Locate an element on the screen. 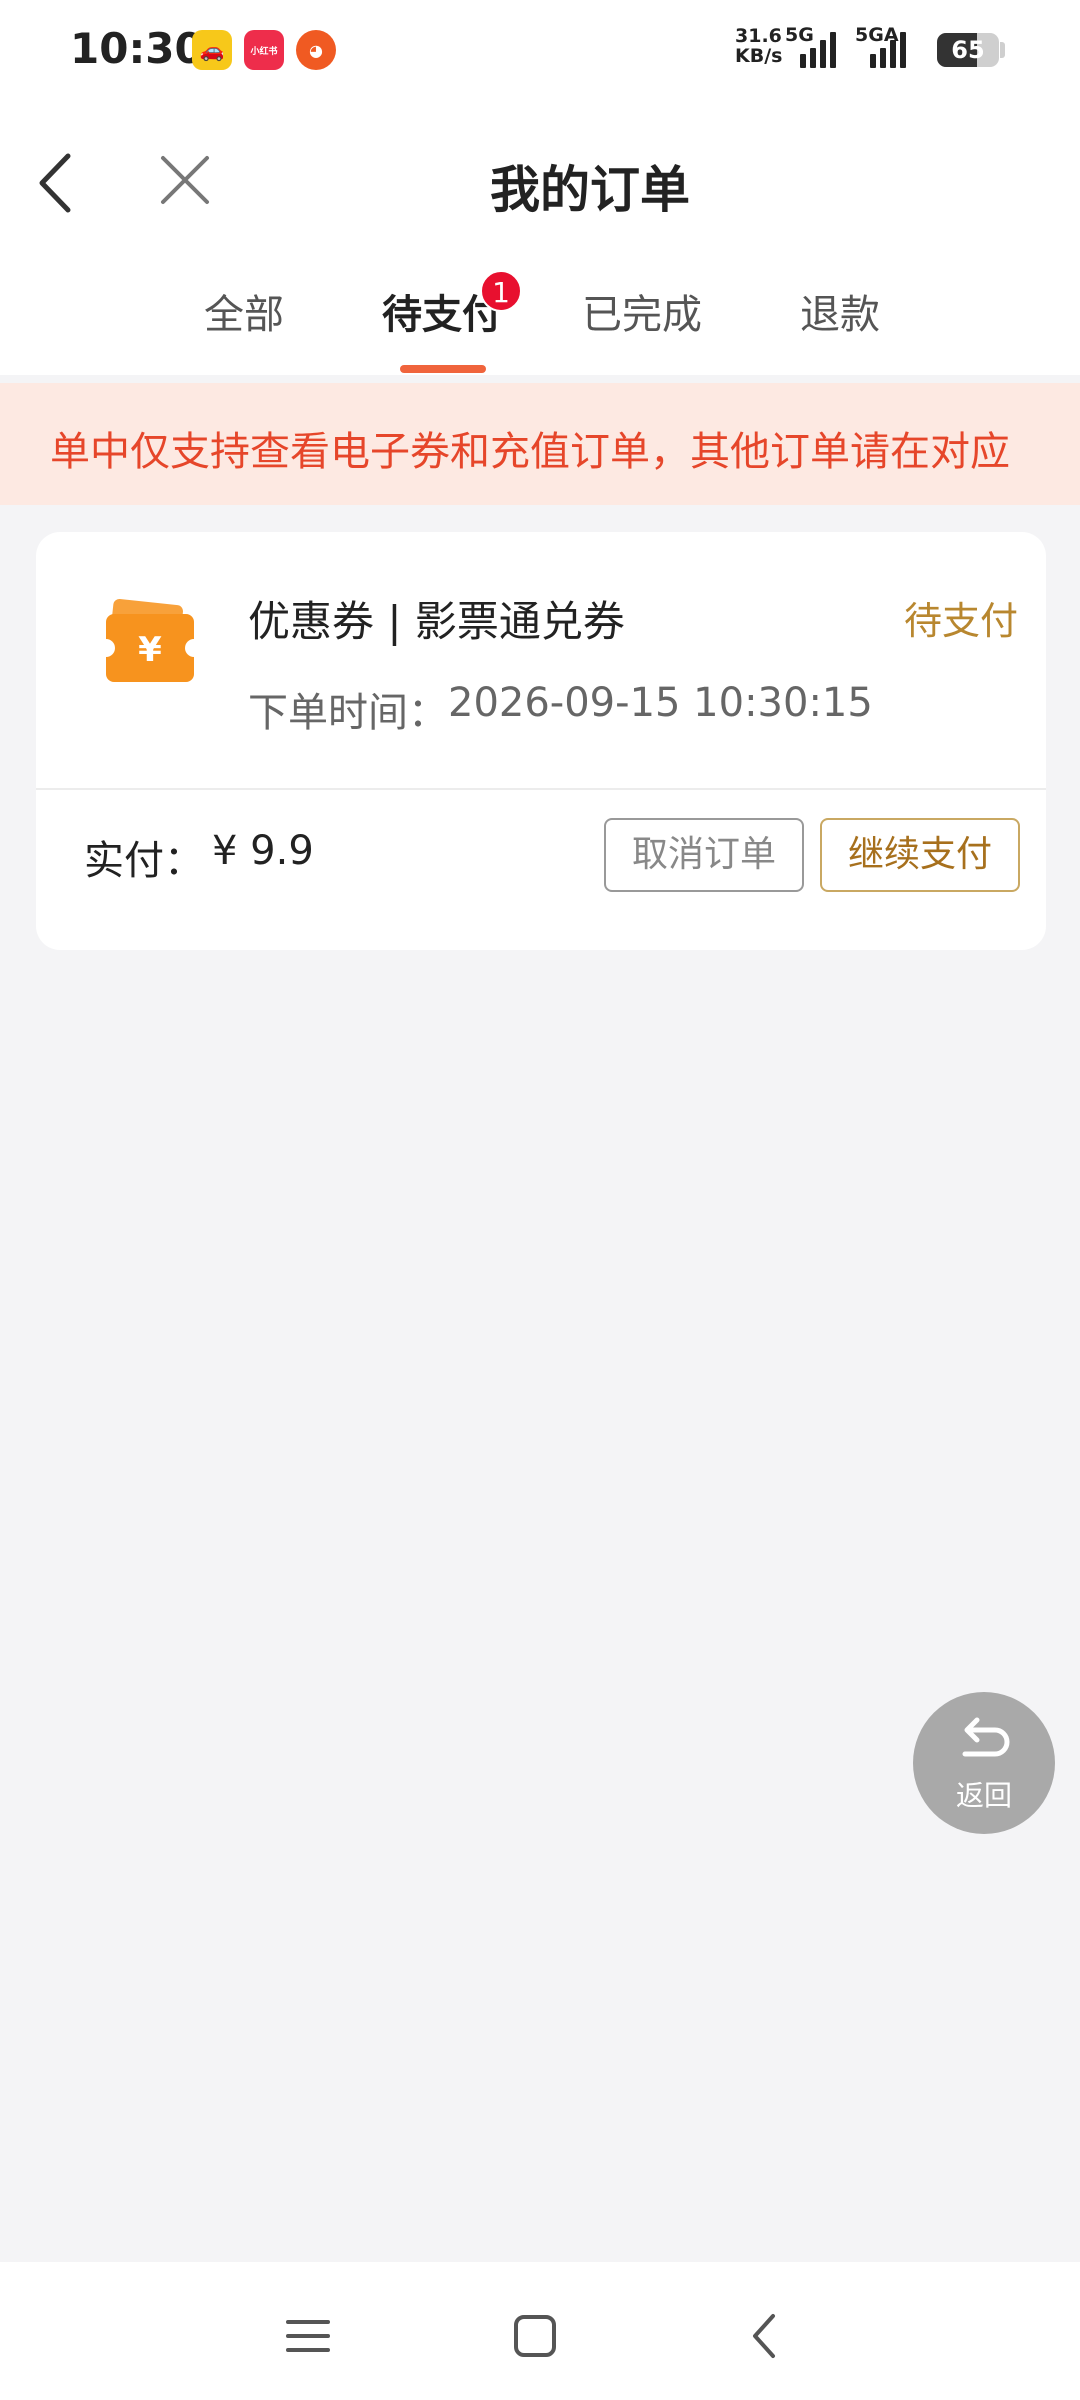 This screenshot has width=1080, height=2400. nav-back-button is located at coordinates (765, 2336).